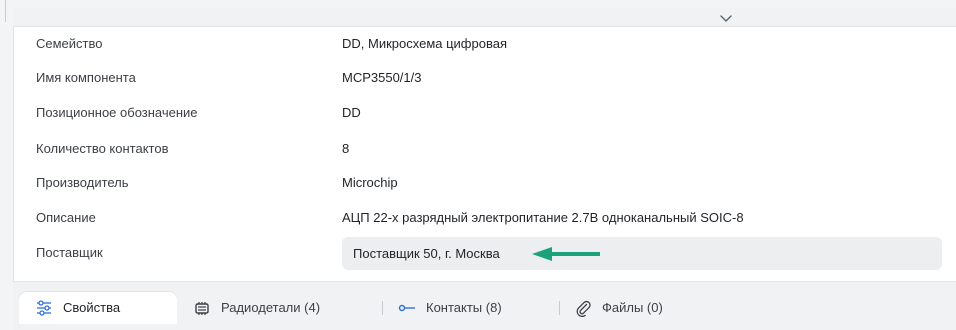  I want to click on sliders-icon, so click(44, 308).